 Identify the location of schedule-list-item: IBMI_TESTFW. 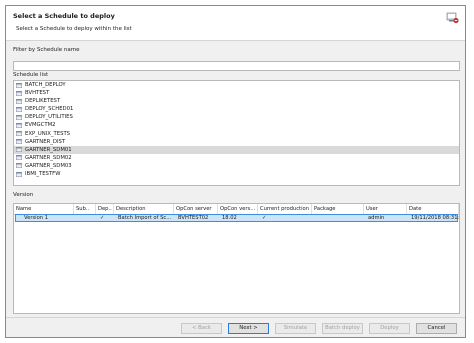
(236, 174).